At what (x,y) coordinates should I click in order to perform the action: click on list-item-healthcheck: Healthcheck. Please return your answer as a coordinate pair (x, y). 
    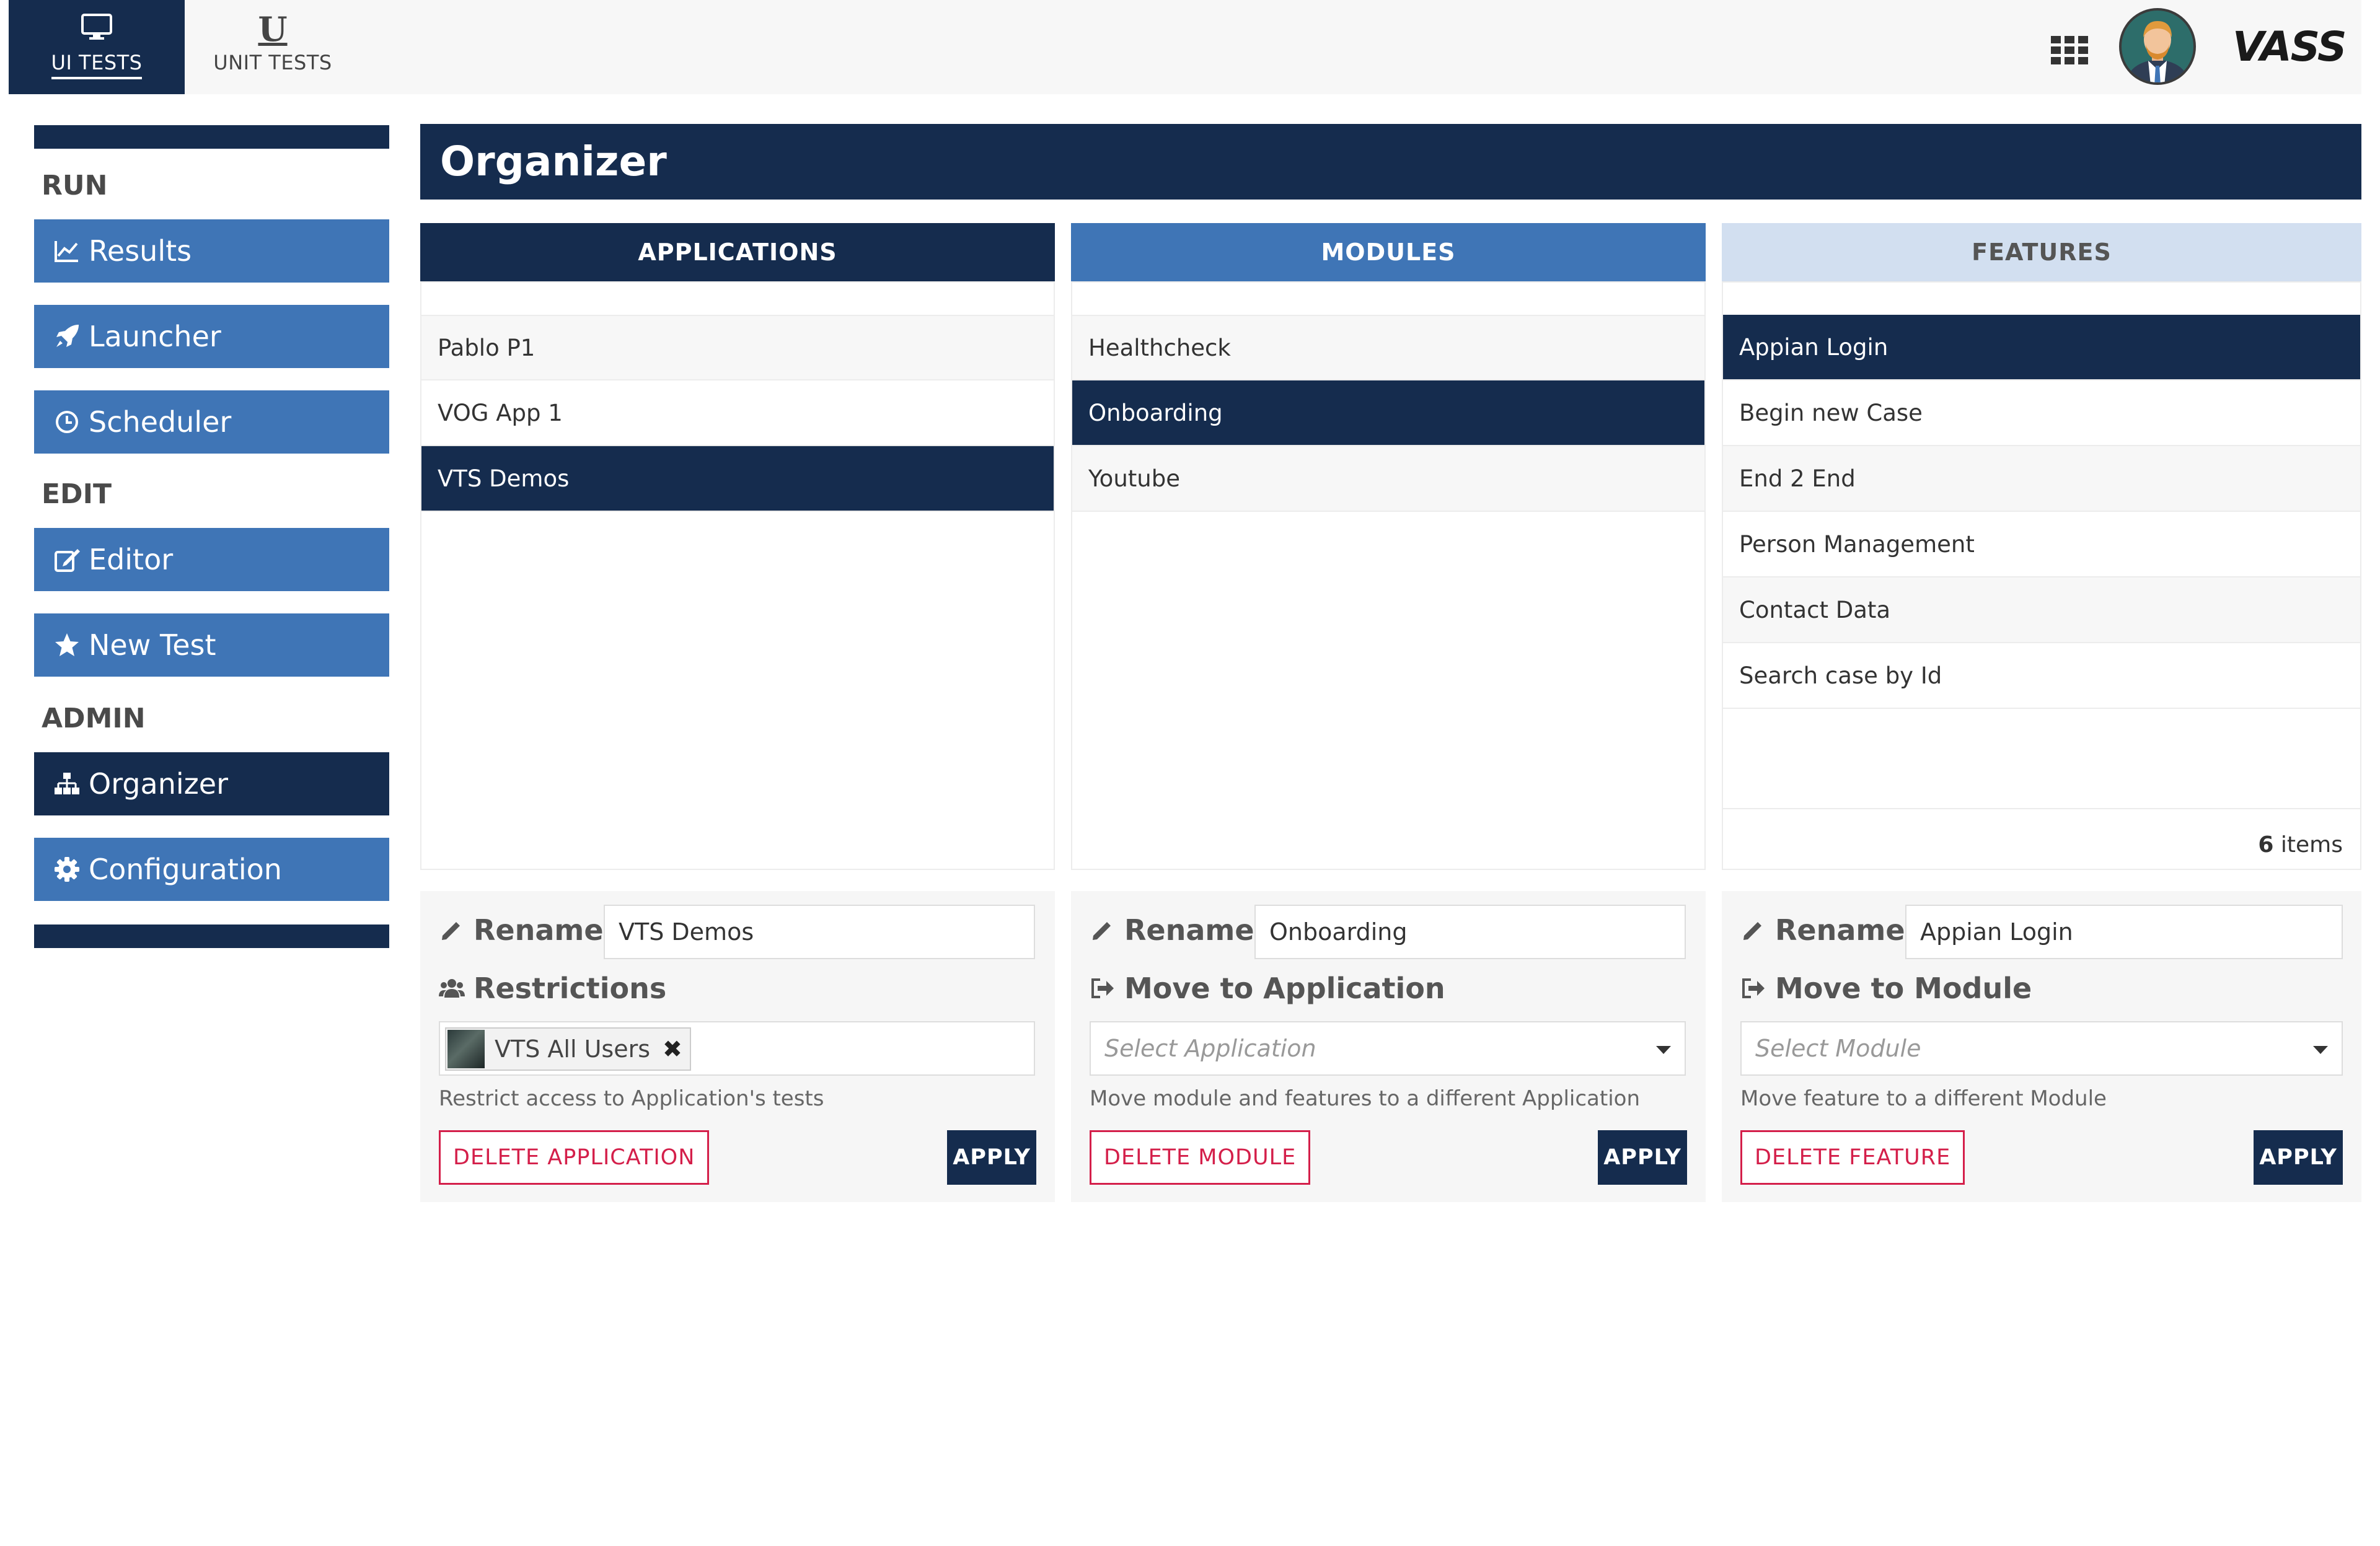
    Looking at the image, I should click on (1388, 347).